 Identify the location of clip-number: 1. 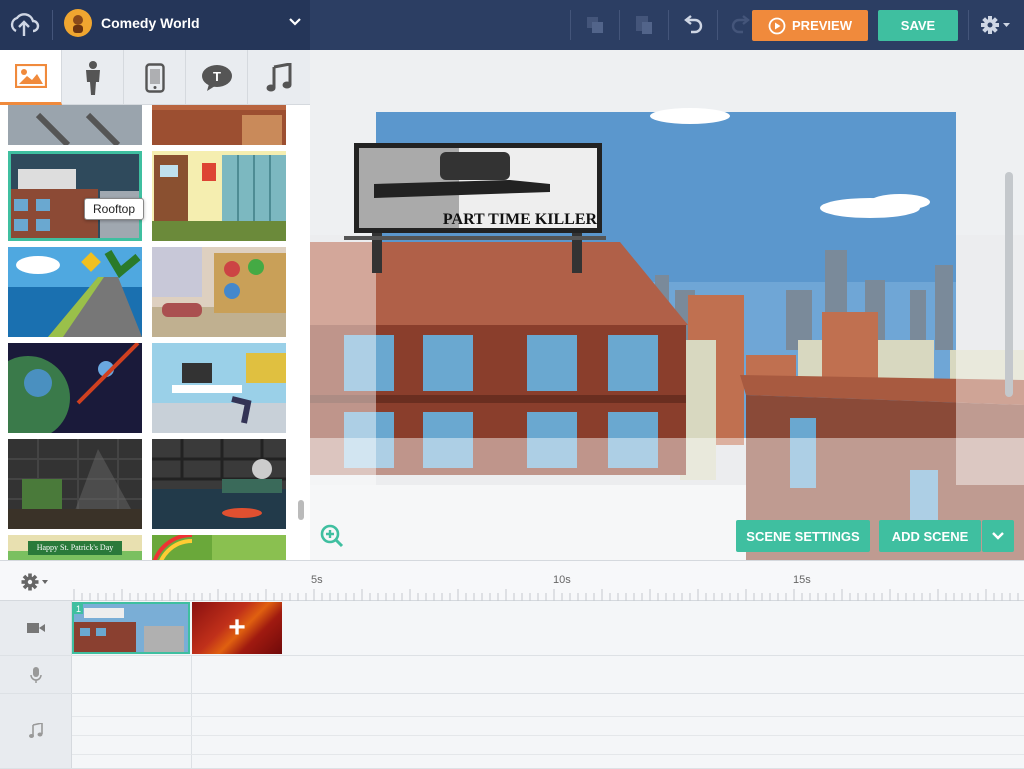
(79, 609).